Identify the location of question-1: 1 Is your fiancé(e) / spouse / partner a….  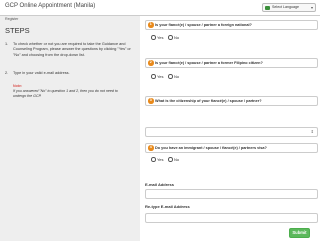
(231, 25).